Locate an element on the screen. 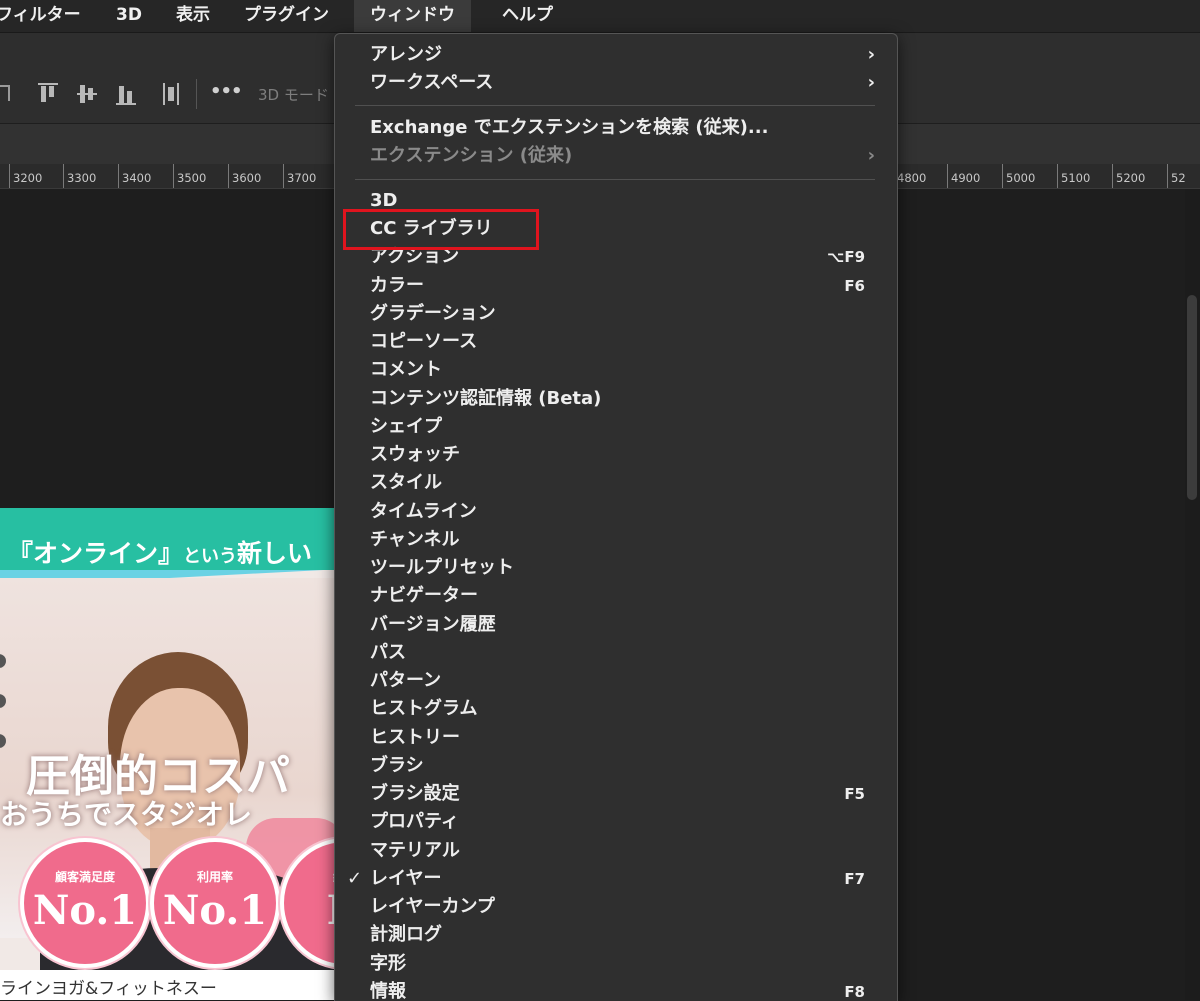 The image size is (1200, 1001). menu-window: ウィンドウ is located at coordinates (412, 16).